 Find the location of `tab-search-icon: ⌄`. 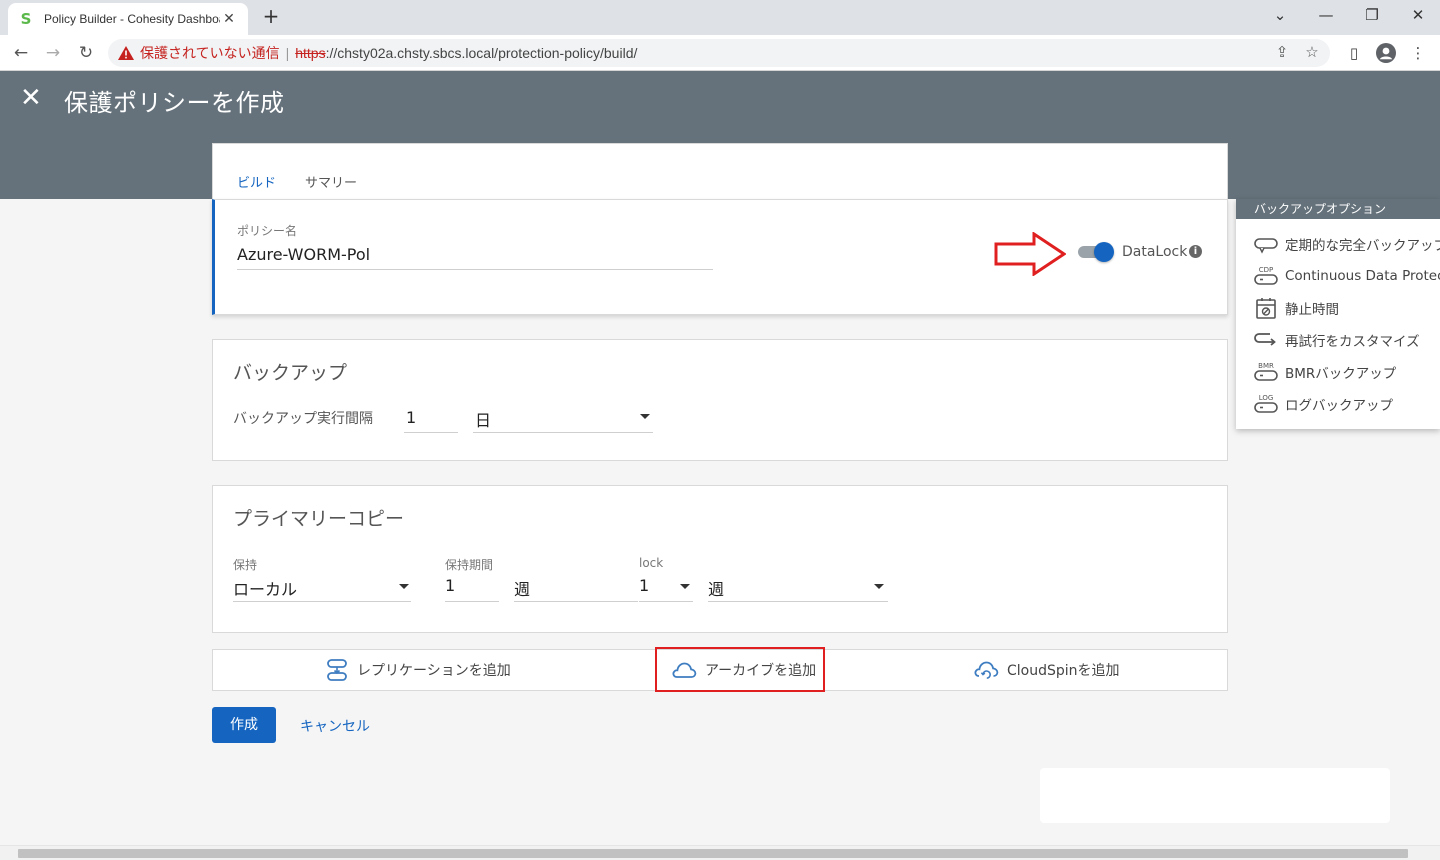

tab-search-icon: ⌄ is located at coordinates (1280, 16).